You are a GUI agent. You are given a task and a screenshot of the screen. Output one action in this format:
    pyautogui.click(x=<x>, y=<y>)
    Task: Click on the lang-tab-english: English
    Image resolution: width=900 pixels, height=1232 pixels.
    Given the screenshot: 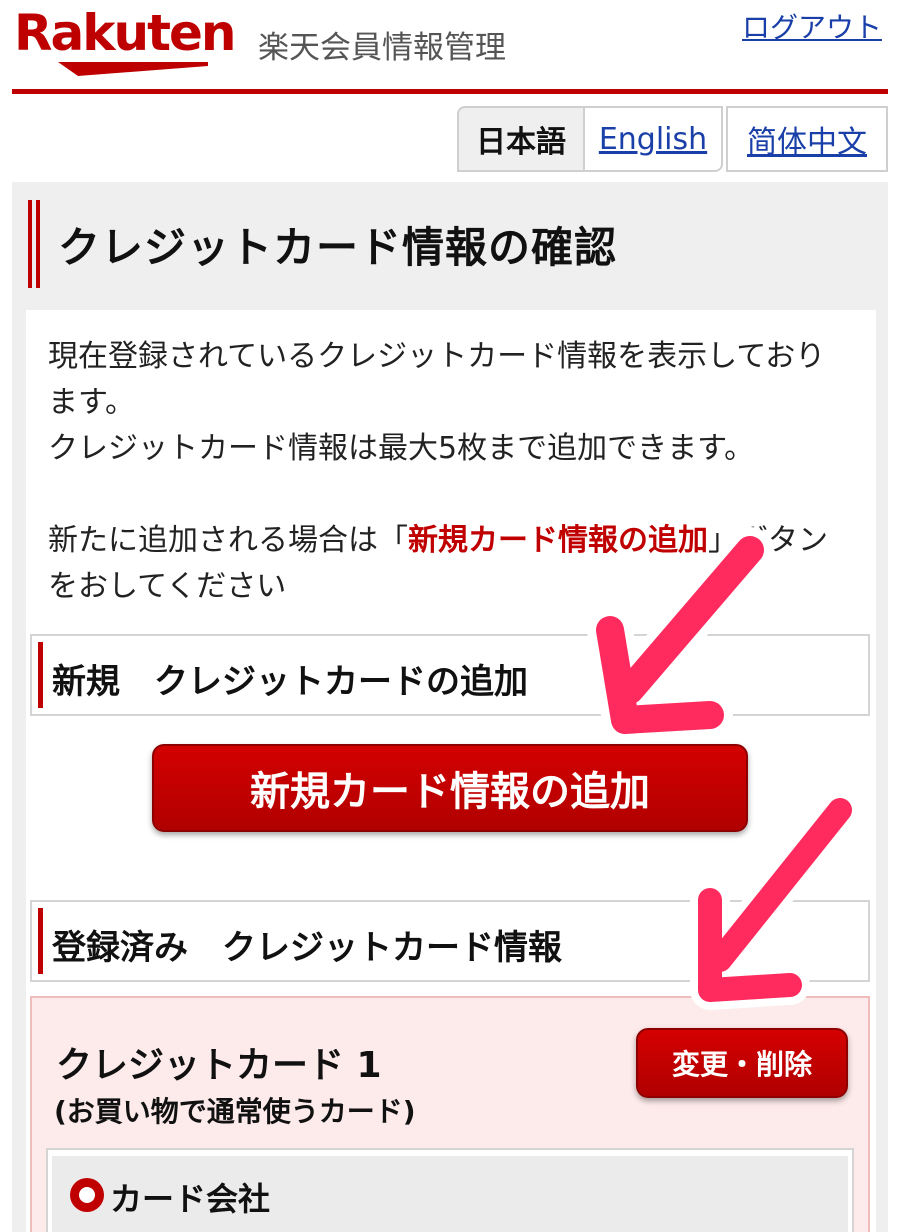 What is the action you would take?
    pyautogui.click(x=654, y=139)
    